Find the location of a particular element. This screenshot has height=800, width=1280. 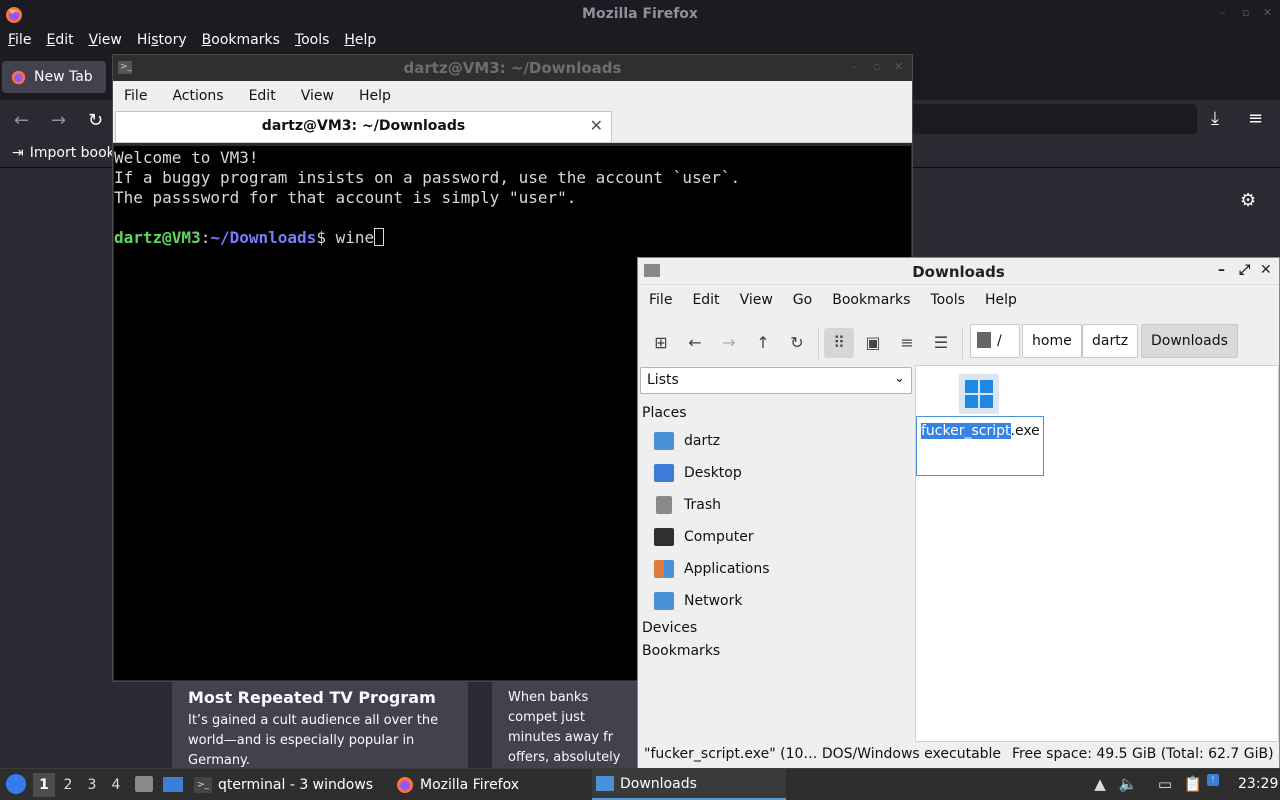

menu-help: Help is located at coordinates (359, 41).